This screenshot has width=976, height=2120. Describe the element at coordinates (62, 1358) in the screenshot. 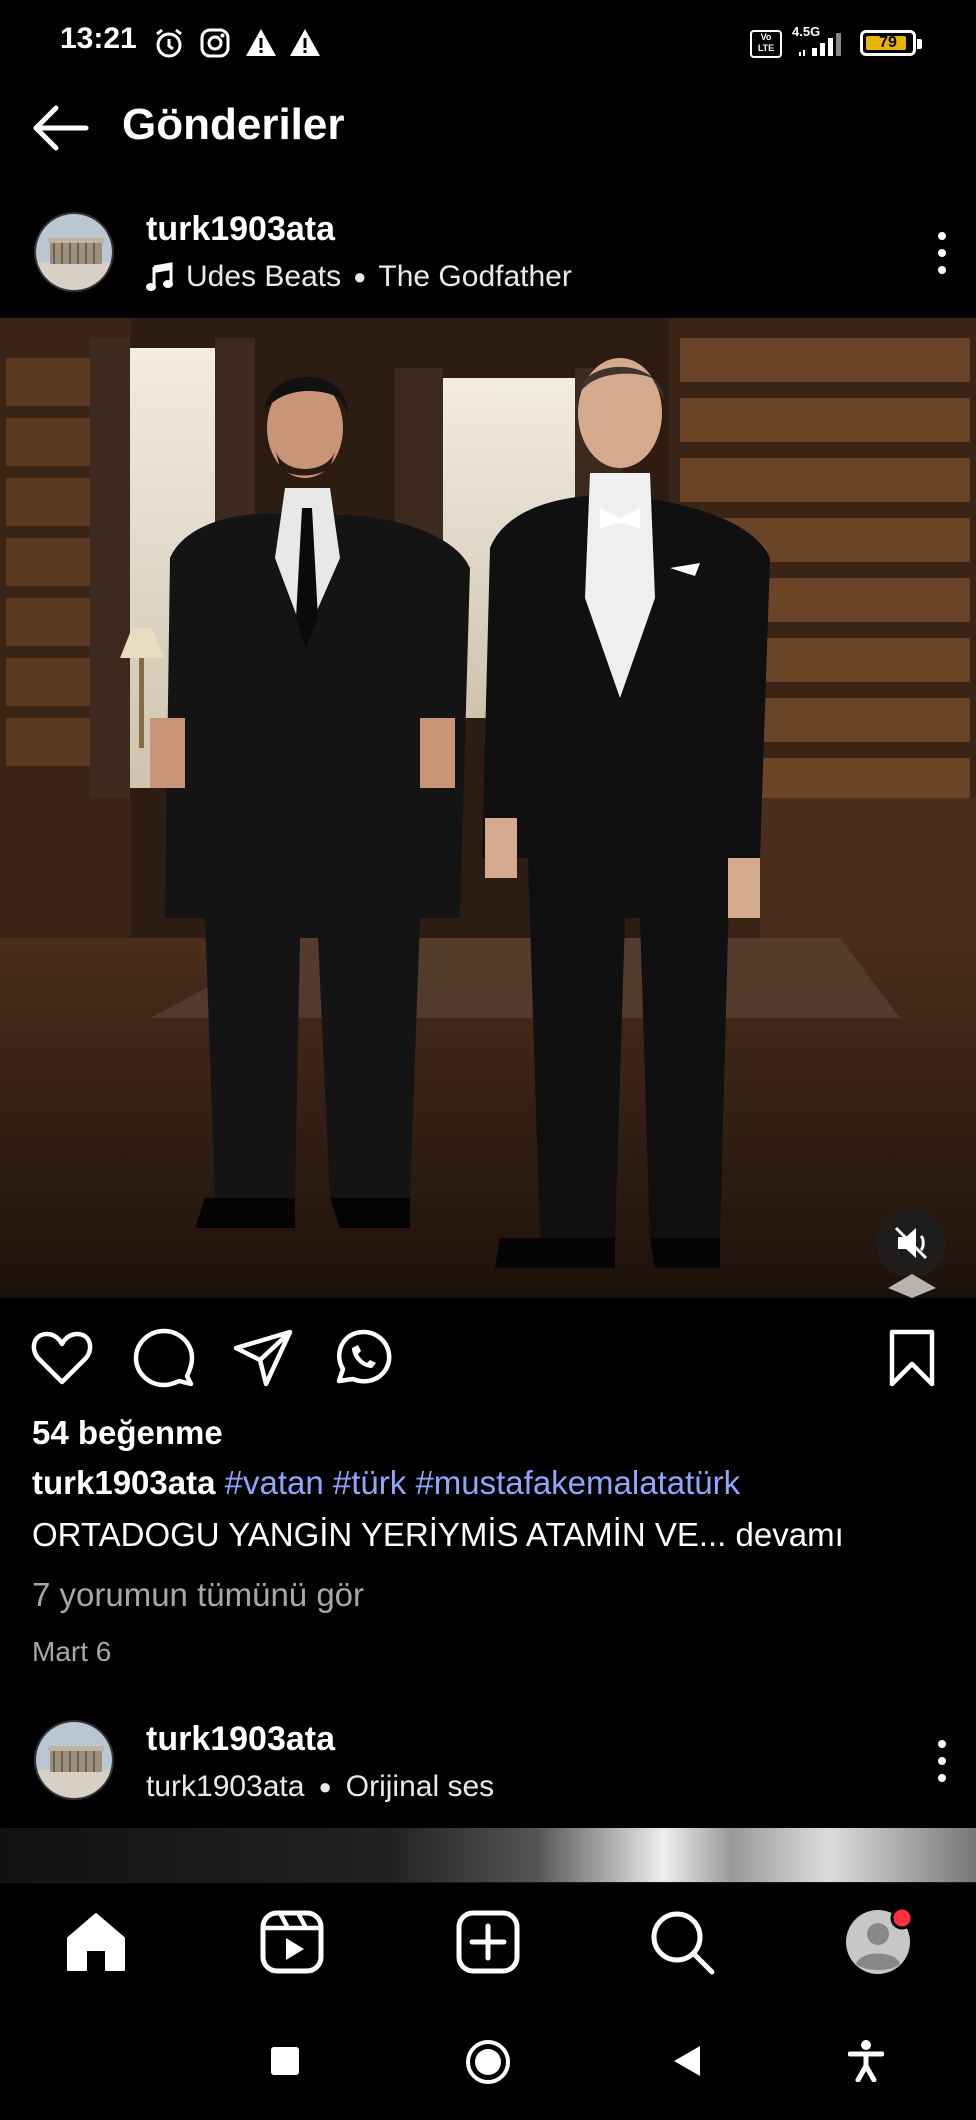

I see `like-heart-icon` at that location.